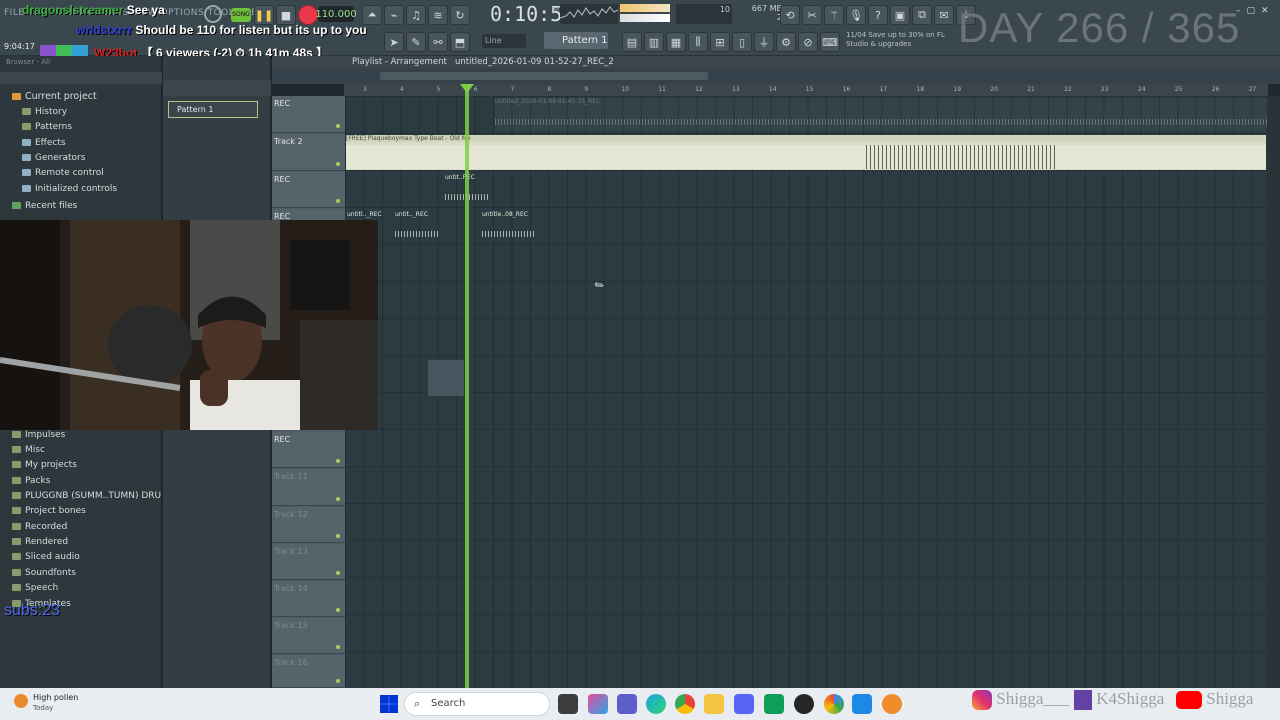  I want to click on track-header: Track 16, so click(308, 671).